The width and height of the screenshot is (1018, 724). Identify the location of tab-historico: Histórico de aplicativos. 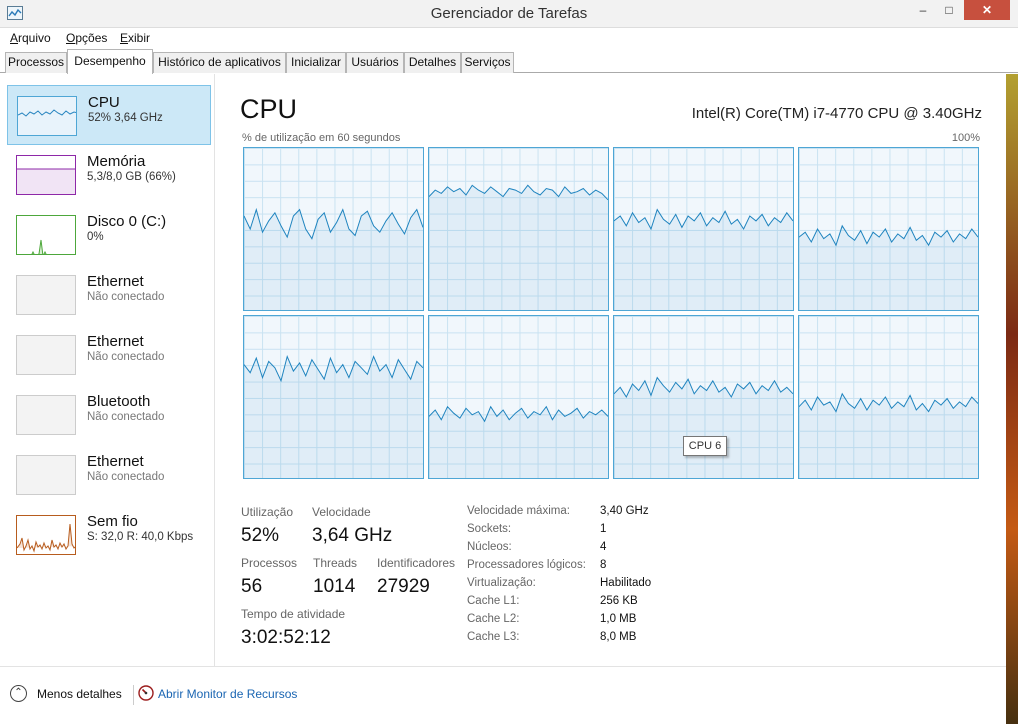
(219, 62).